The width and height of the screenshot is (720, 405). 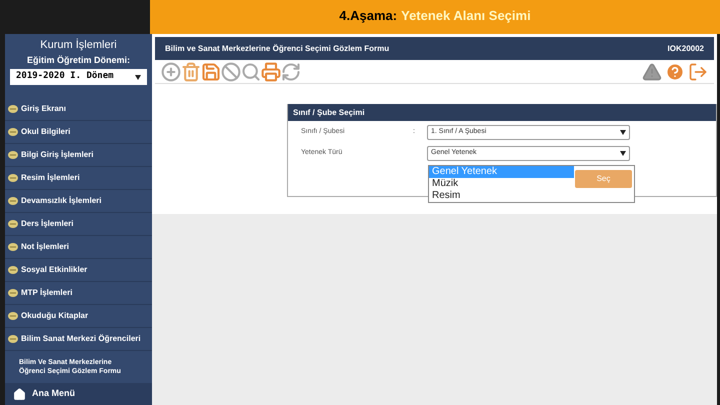 I want to click on printer-icon, so click(x=271, y=72).